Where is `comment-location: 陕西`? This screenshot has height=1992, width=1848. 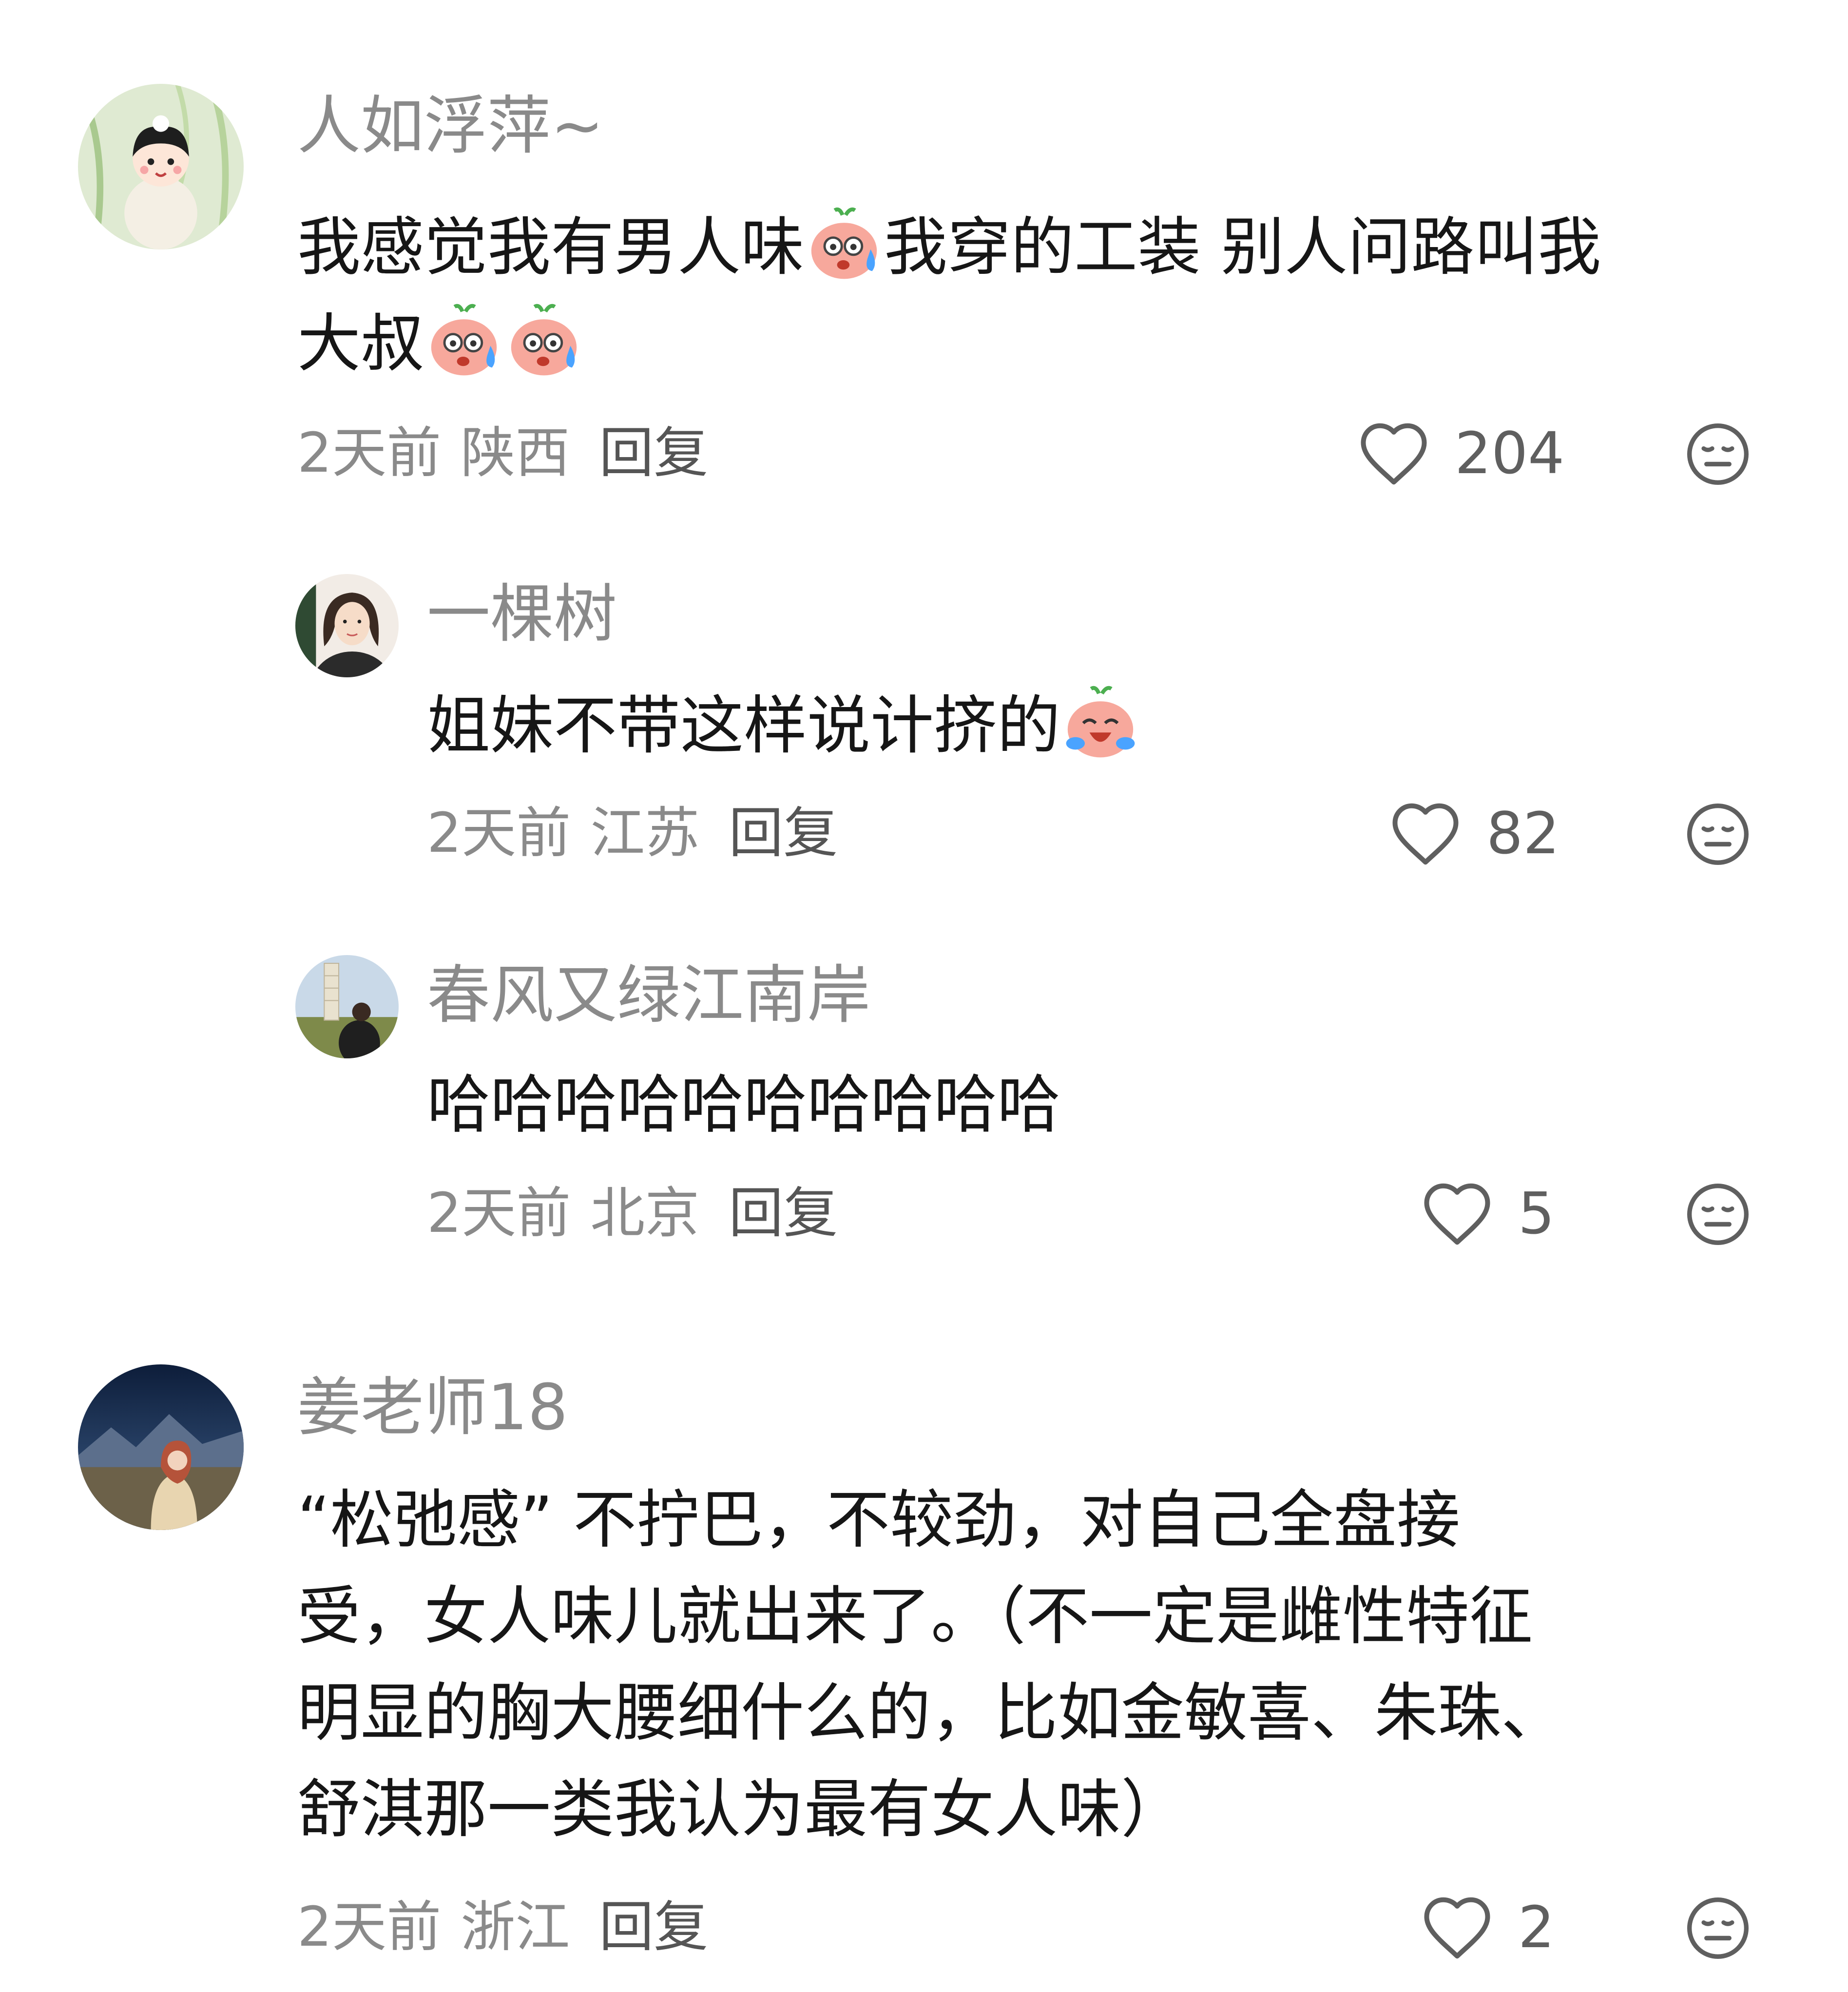 comment-location: 陕西 is located at coordinates (515, 453).